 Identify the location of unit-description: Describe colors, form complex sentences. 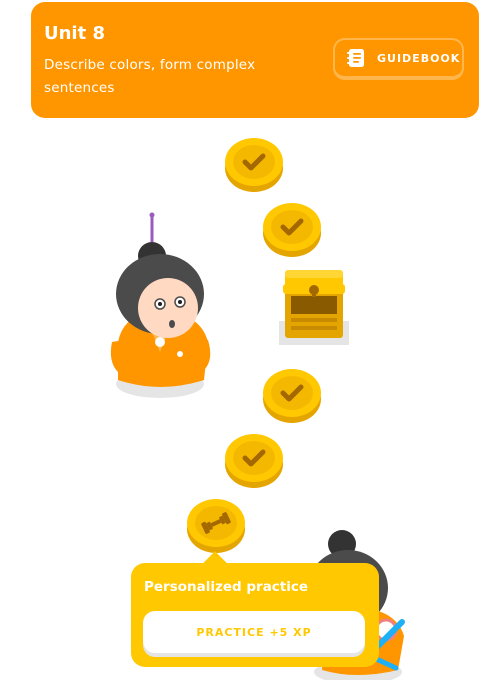
(150, 76).